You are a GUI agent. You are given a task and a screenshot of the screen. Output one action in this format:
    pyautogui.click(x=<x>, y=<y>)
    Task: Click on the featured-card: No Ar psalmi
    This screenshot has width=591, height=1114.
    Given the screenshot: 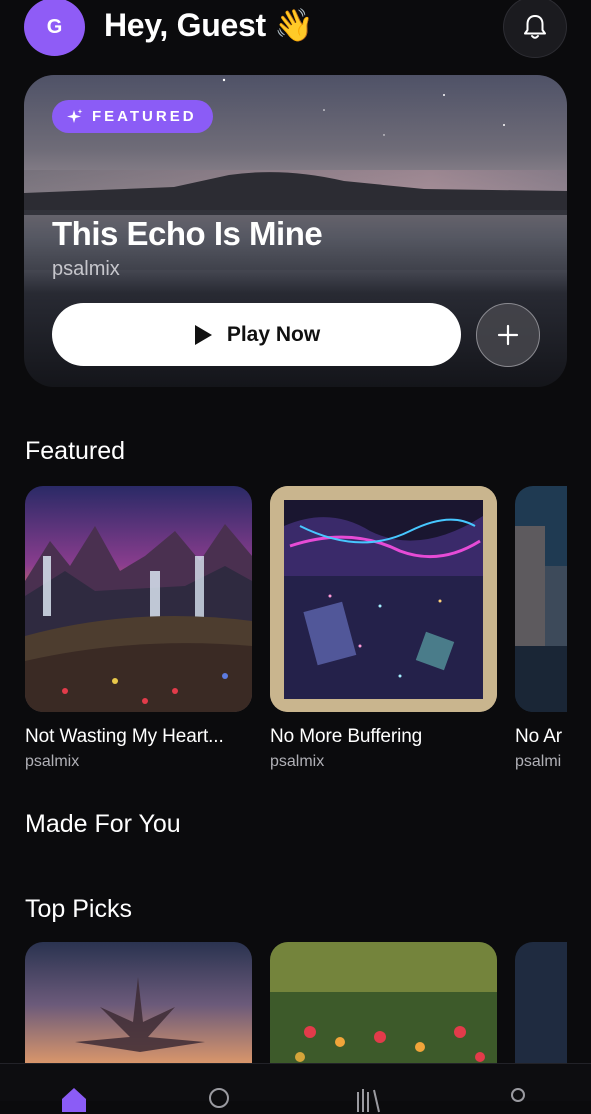 What is the action you would take?
    pyautogui.click(x=541, y=628)
    